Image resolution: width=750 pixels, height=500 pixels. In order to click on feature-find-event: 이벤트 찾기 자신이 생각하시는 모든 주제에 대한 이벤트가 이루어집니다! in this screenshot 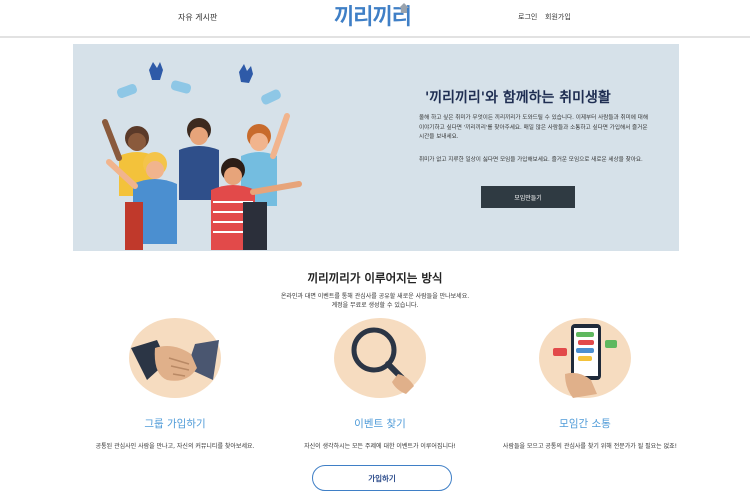, I will do `click(380, 391)`.